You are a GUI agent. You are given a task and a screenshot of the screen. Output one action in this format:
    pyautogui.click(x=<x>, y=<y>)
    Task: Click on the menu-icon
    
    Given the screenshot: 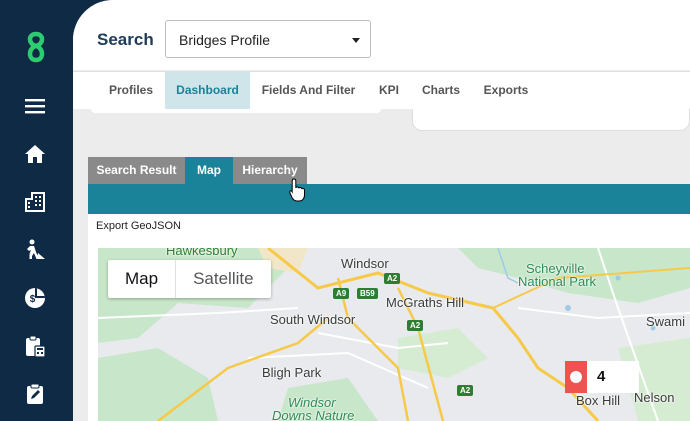 What is the action you would take?
    pyautogui.click(x=35, y=106)
    